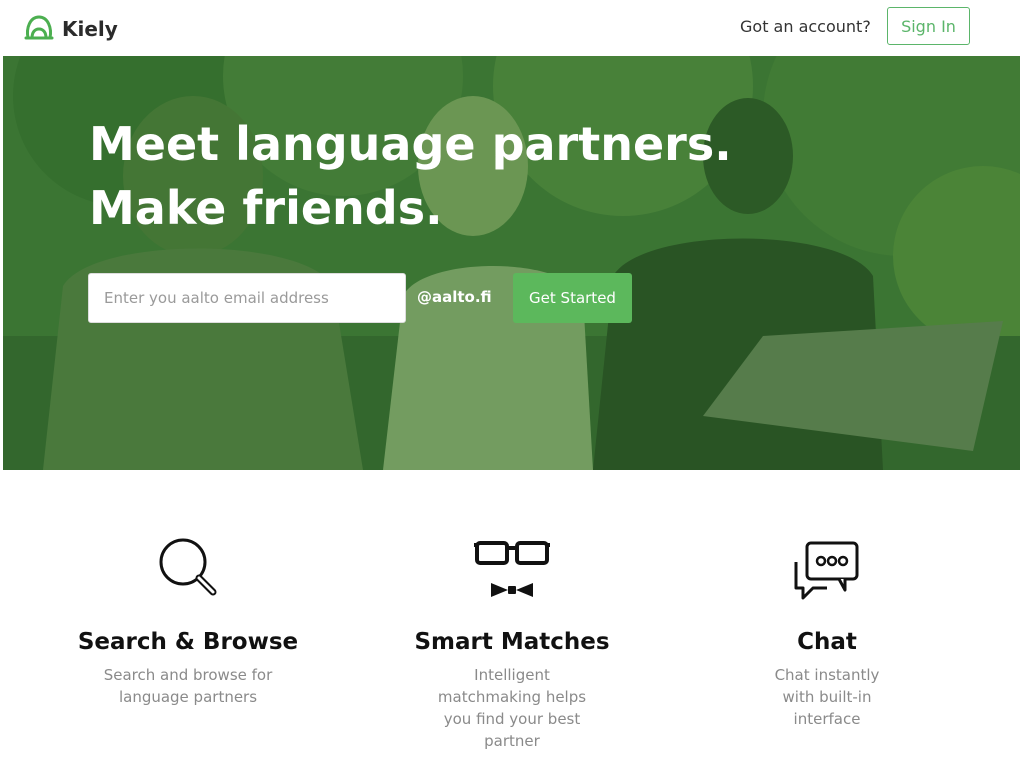  What do you see at coordinates (188, 642) in the screenshot?
I see `feature-title: Search & Browse` at bounding box center [188, 642].